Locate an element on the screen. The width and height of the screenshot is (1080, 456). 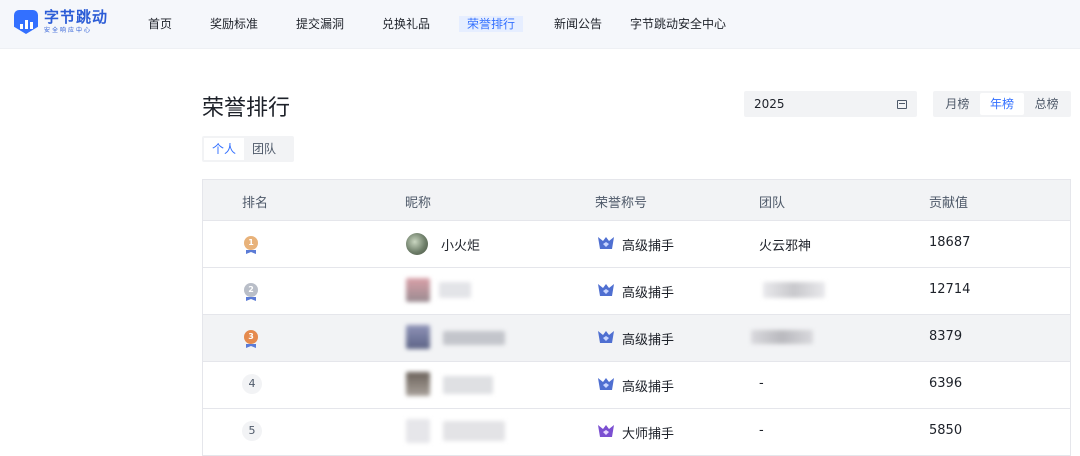
tab-all-time: 总榜 is located at coordinates (1046, 104).